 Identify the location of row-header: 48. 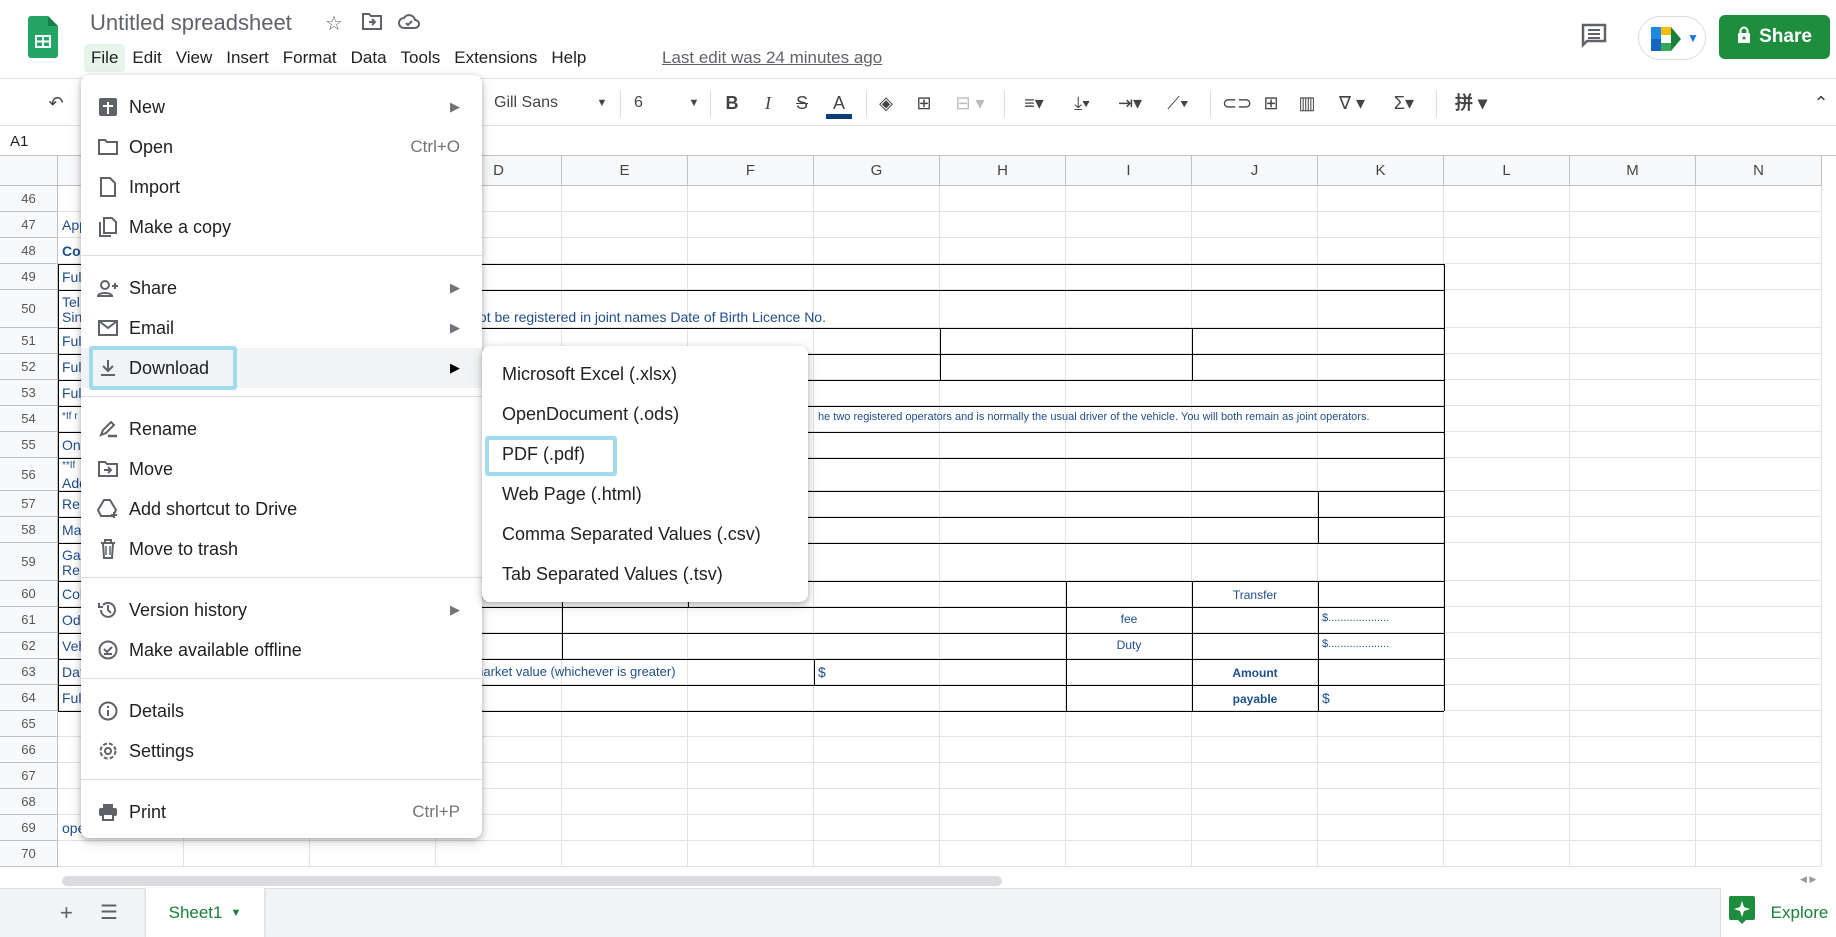
(29, 251).